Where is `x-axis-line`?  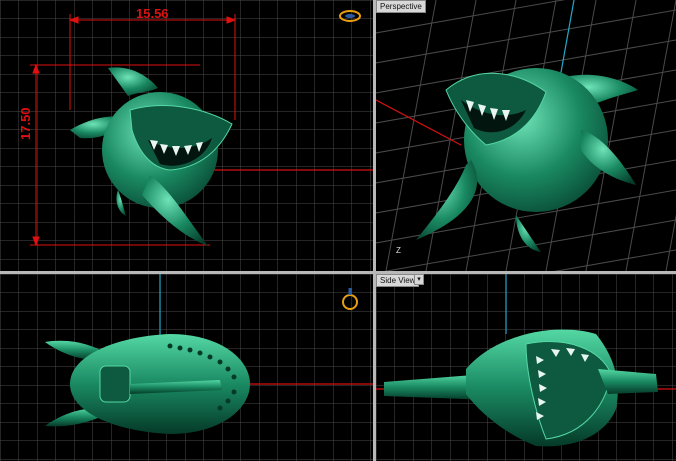 x-axis-line is located at coordinates (419, 122).